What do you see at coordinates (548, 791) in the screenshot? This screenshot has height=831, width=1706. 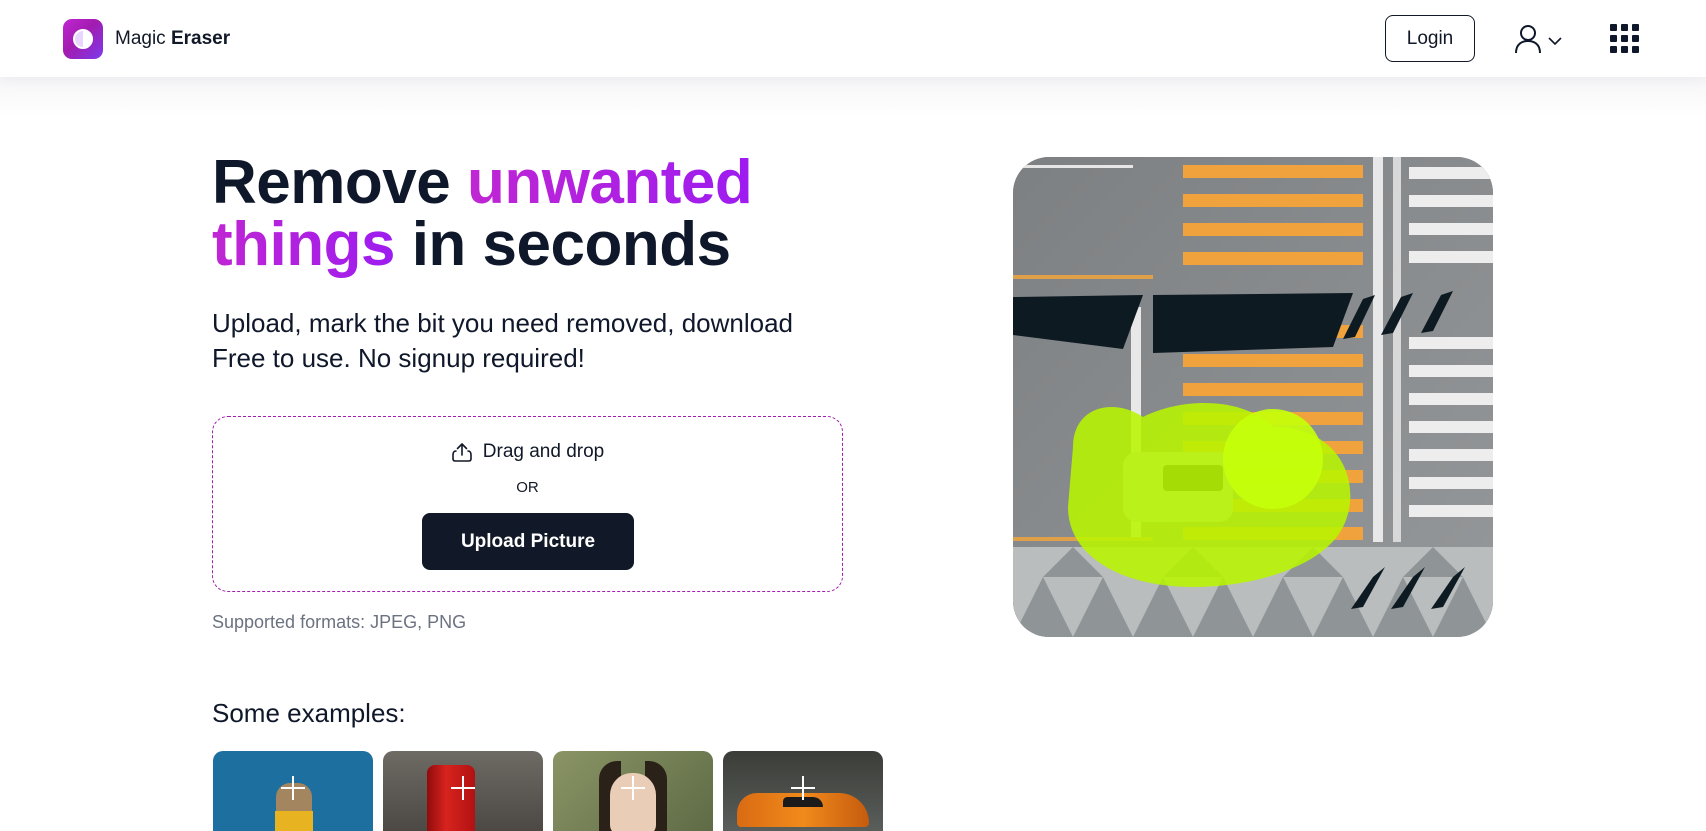 I see `examples-list` at bounding box center [548, 791].